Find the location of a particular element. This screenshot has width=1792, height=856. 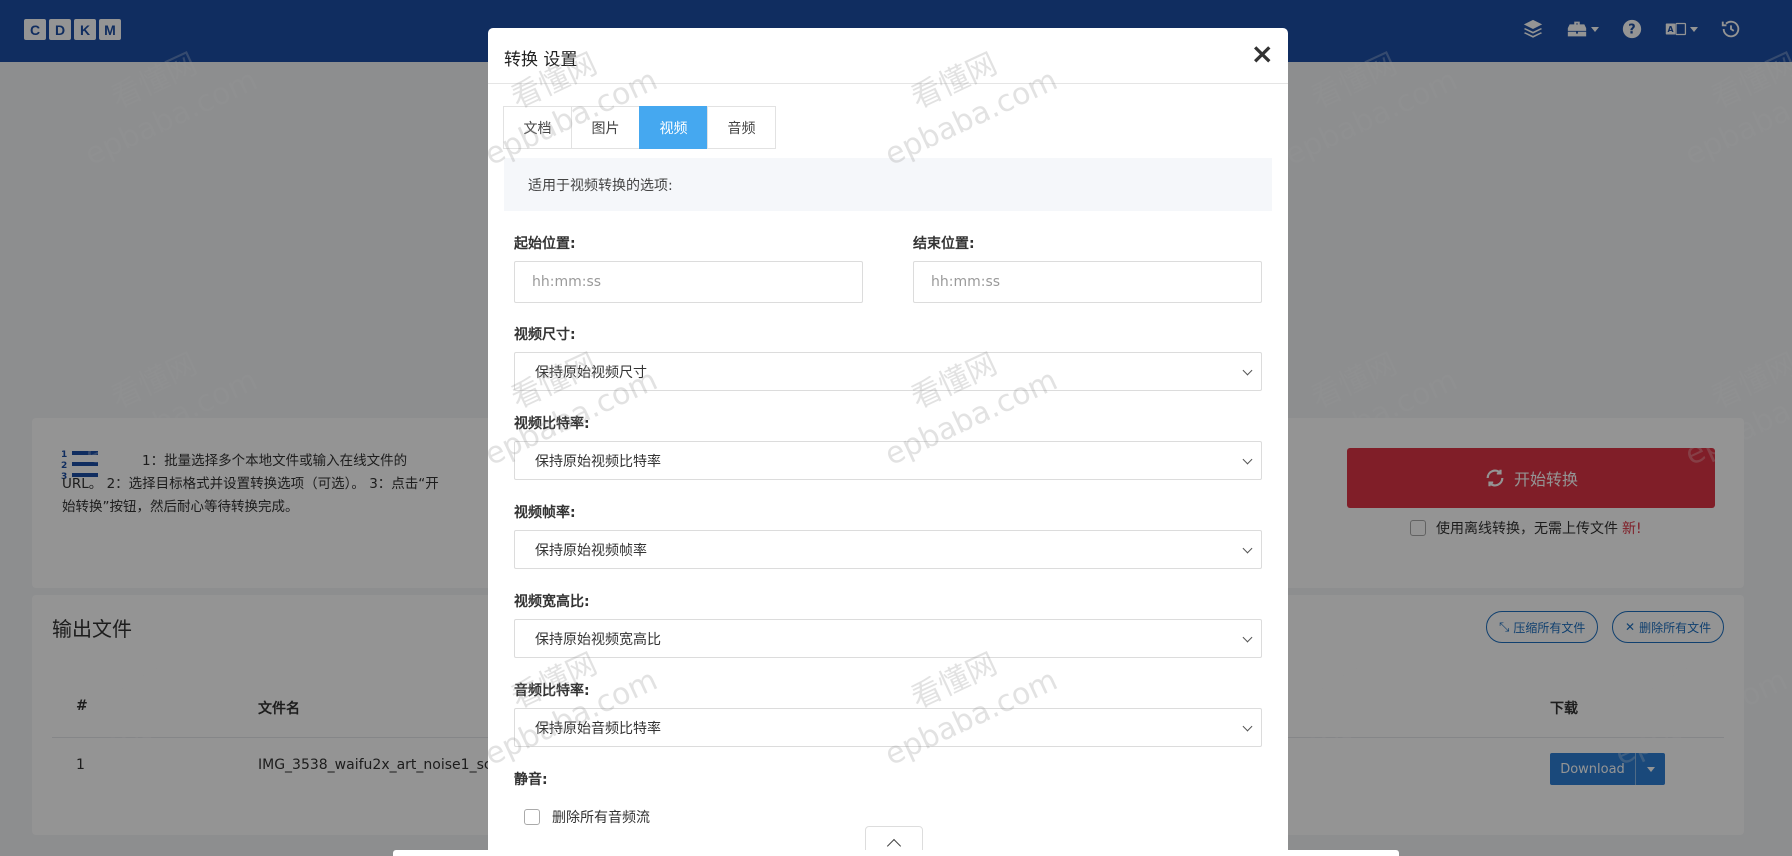

audio-bitrate-value: 保持原始音频比特率 is located at coordinates (598, 728).